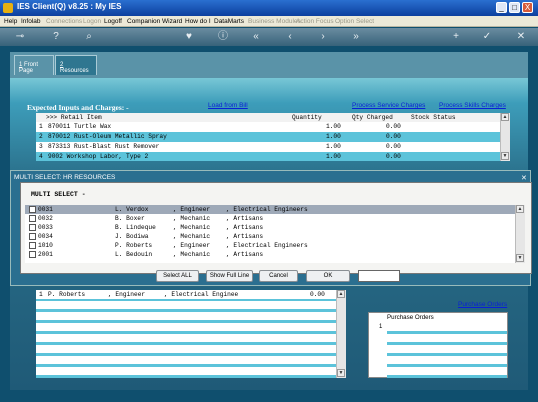  Describe the element at coordinates (65, 177) in the screenshot. I see `dialog-title: MULTI SELECT: HR RESOURCES` at that location.